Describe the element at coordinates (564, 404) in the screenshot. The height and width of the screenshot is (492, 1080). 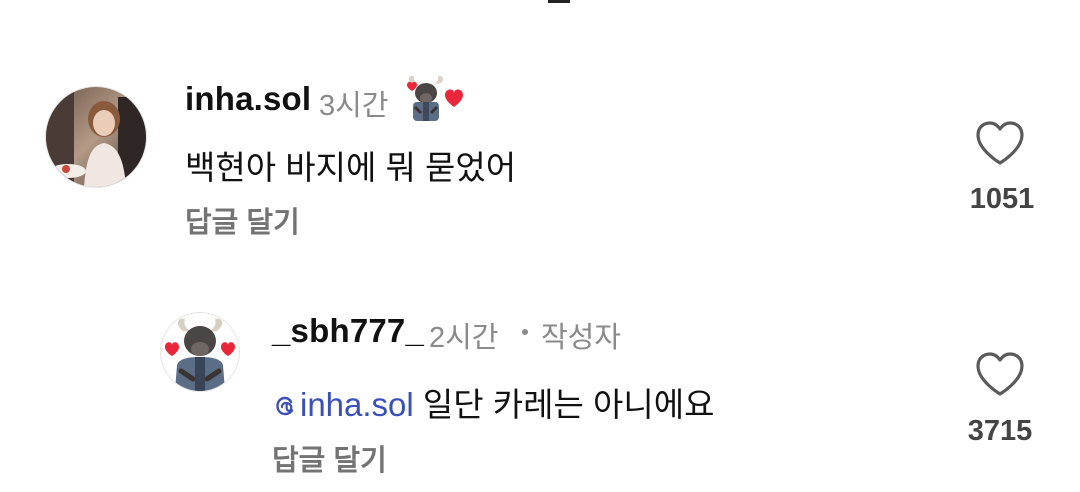
I see `reply-body: 일단 카레는 아니에요` at that location.